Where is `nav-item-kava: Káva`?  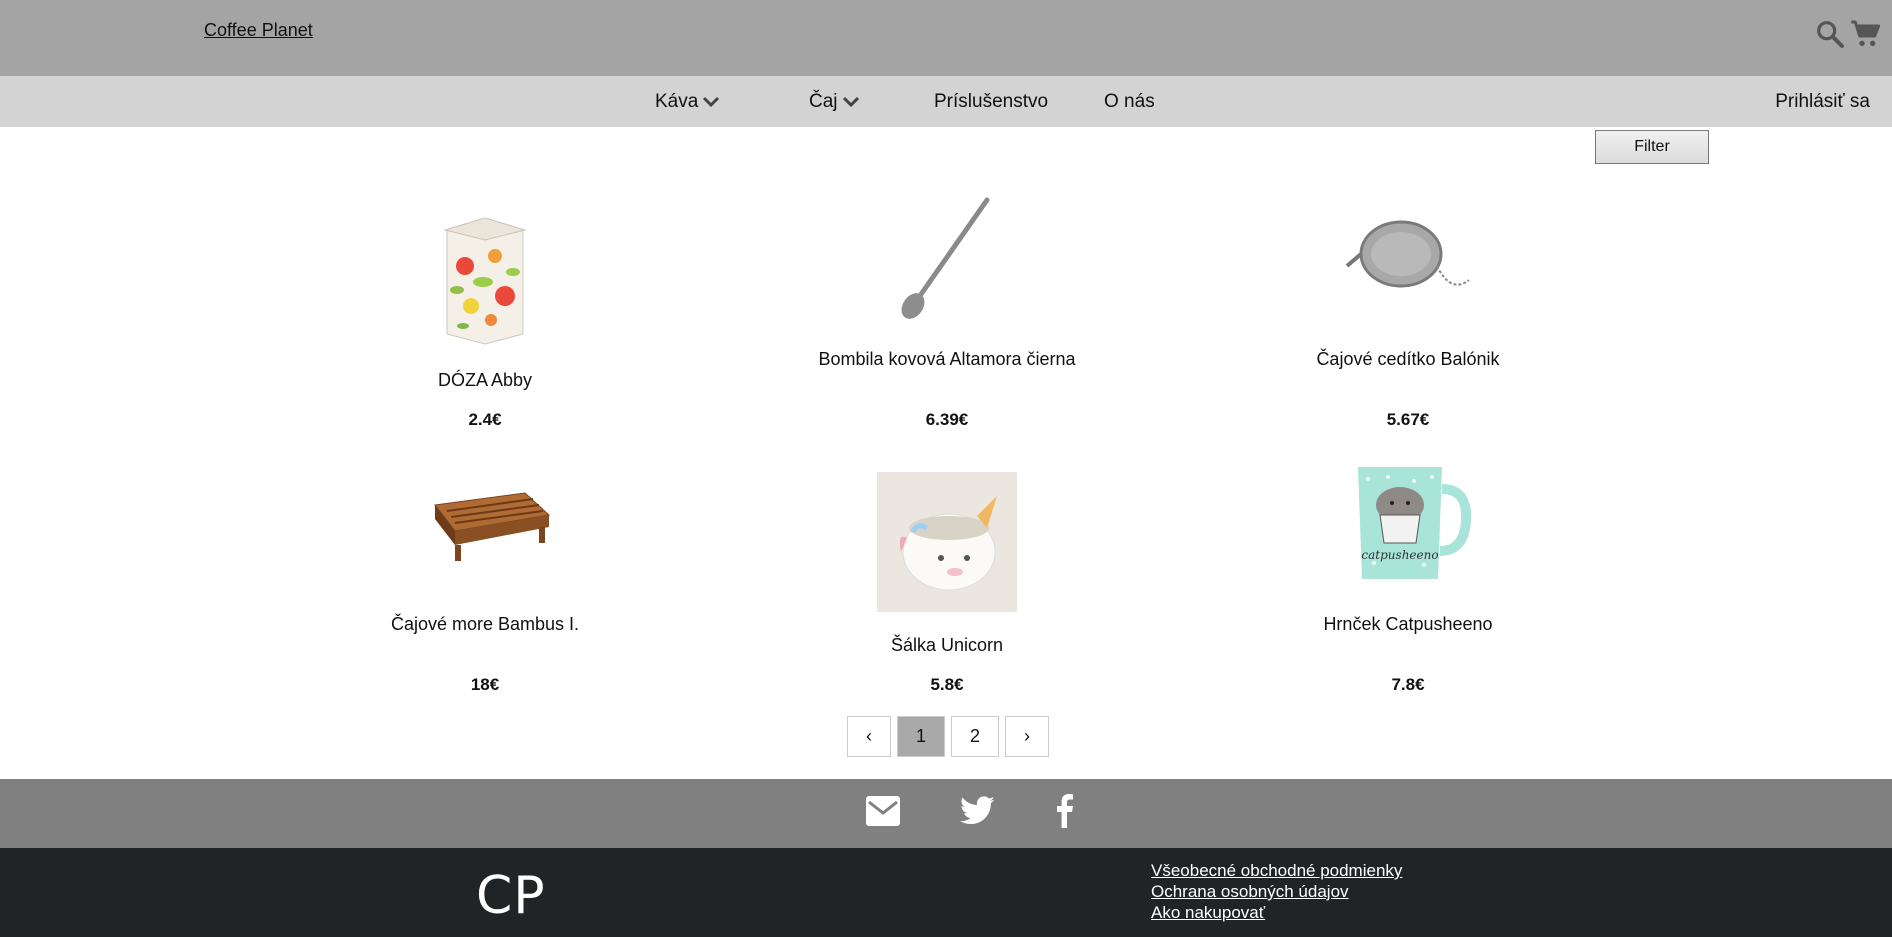
nav-item-kava: Káva is located at coordinates (687, 101).